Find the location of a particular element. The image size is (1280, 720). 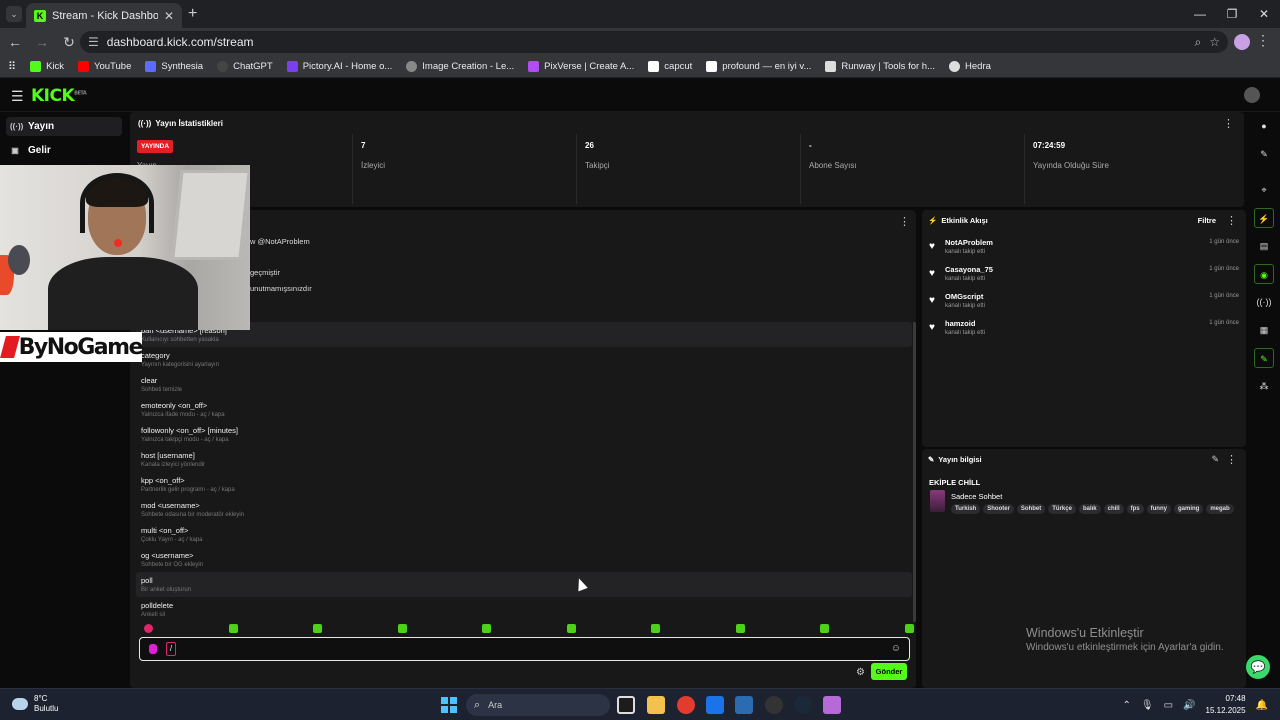

command-item-host: host [username] Kanala izleyici yönlendir is located at coordinates (524, 459).